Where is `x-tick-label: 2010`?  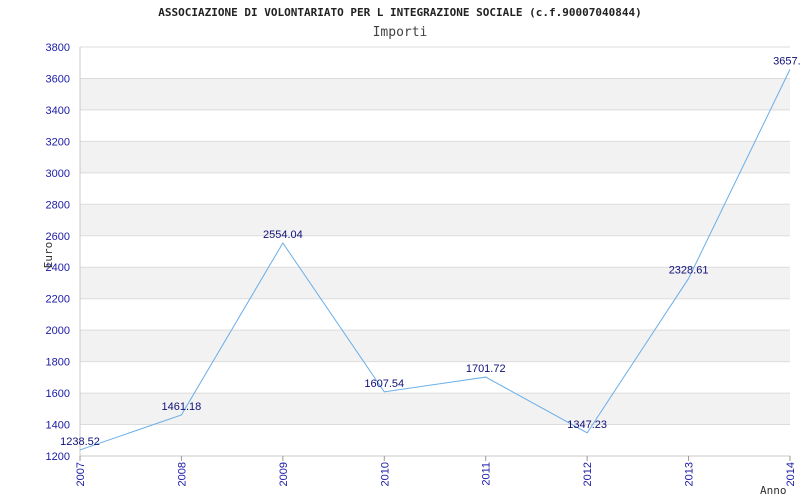 x-tick-label: 2010 is located at coordinates (385, 474).